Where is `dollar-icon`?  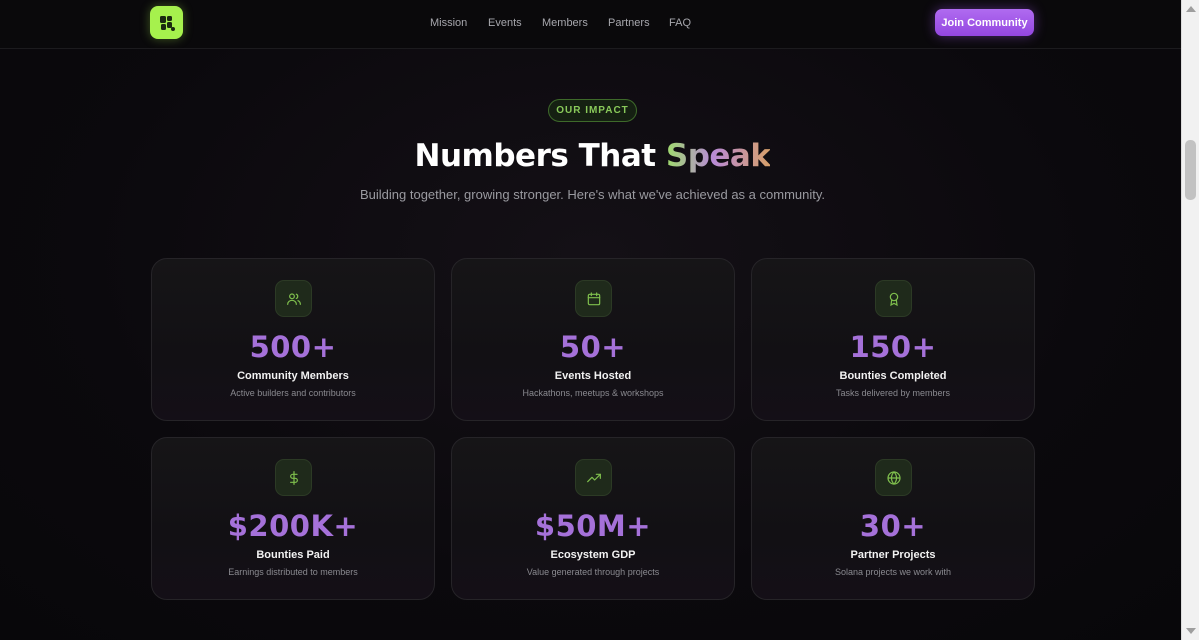
dollar-icon is located at coordinates (293, 477).